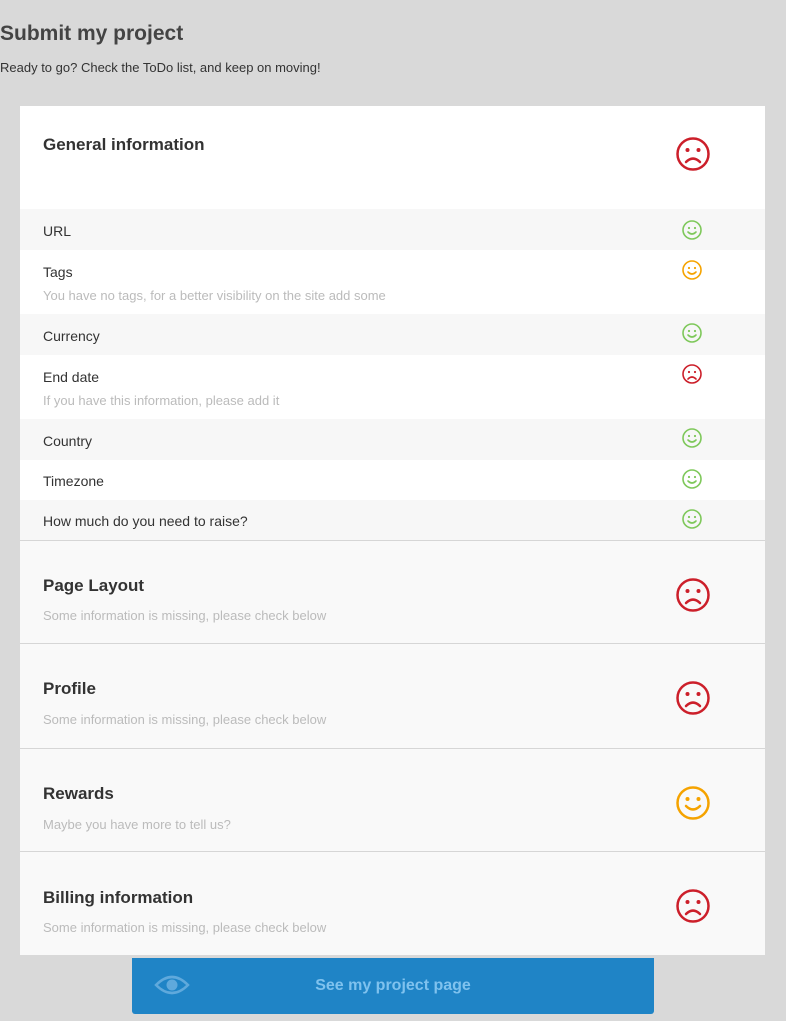 The height and width of the screenshot is (1021, 786). What do you see at coordinates (392, 229) in the screenshot?
I see `checklist-item-url: URL` at bounding box center [392, 229].